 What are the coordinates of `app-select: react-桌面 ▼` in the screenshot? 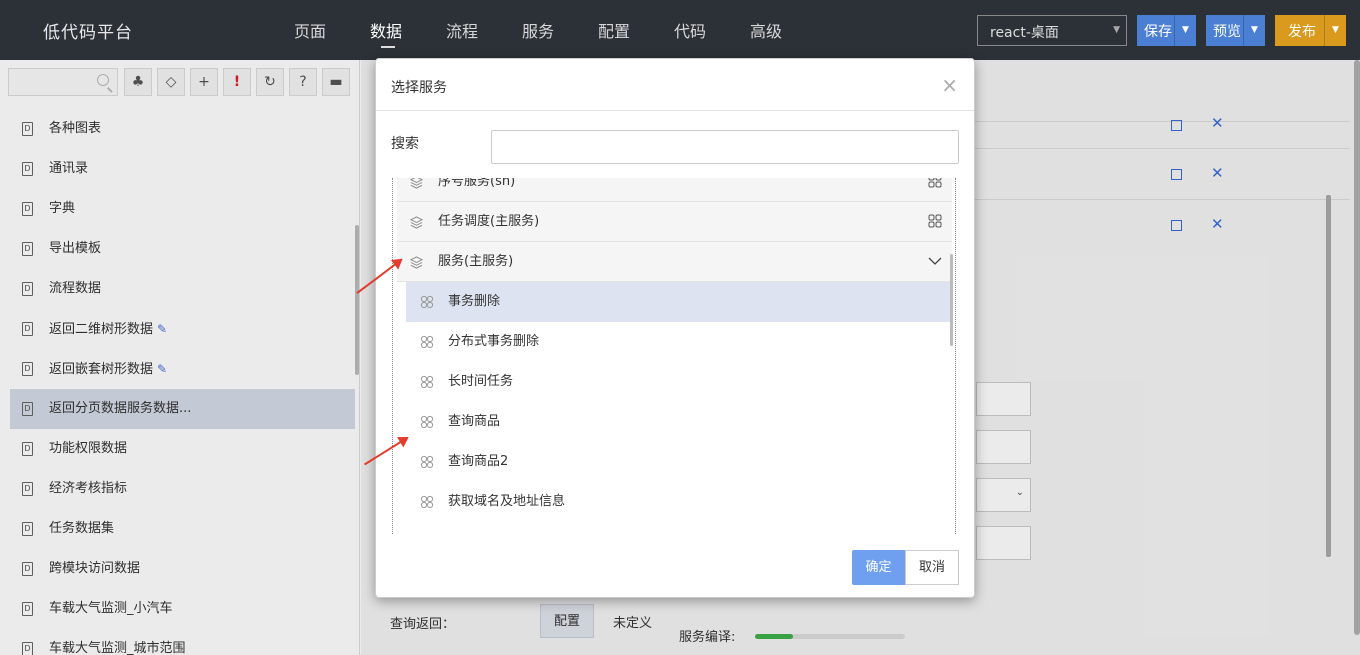 It's located at (1052, 30).